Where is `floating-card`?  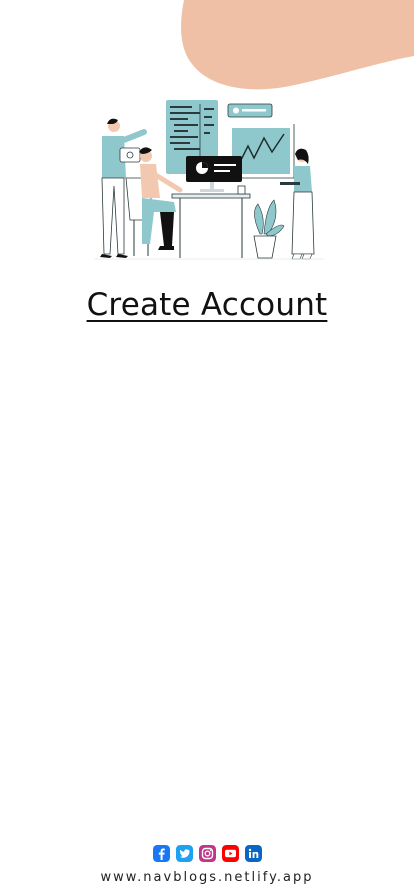
floating-card is located at coordinates (250, 110).